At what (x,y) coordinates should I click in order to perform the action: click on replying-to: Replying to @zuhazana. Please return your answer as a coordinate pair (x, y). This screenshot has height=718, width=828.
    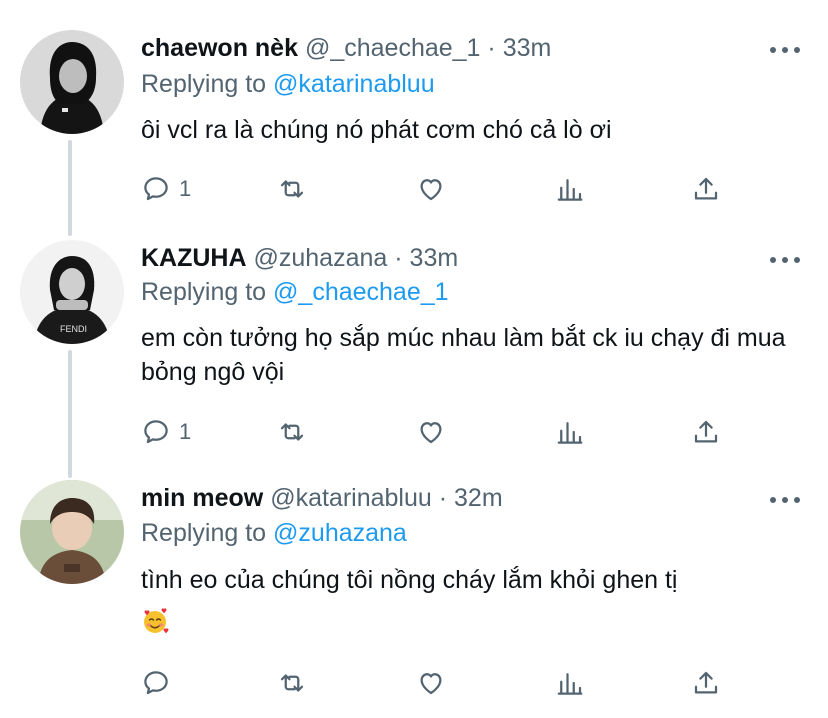
    Looking at the image, I should click on (274, 533).